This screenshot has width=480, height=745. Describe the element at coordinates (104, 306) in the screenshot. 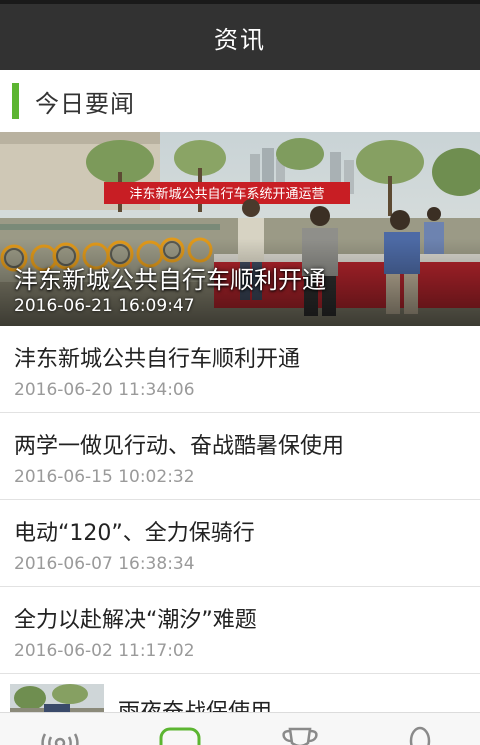

I see `featured-news-date: 2016-06-21 16:09:47` at that location.